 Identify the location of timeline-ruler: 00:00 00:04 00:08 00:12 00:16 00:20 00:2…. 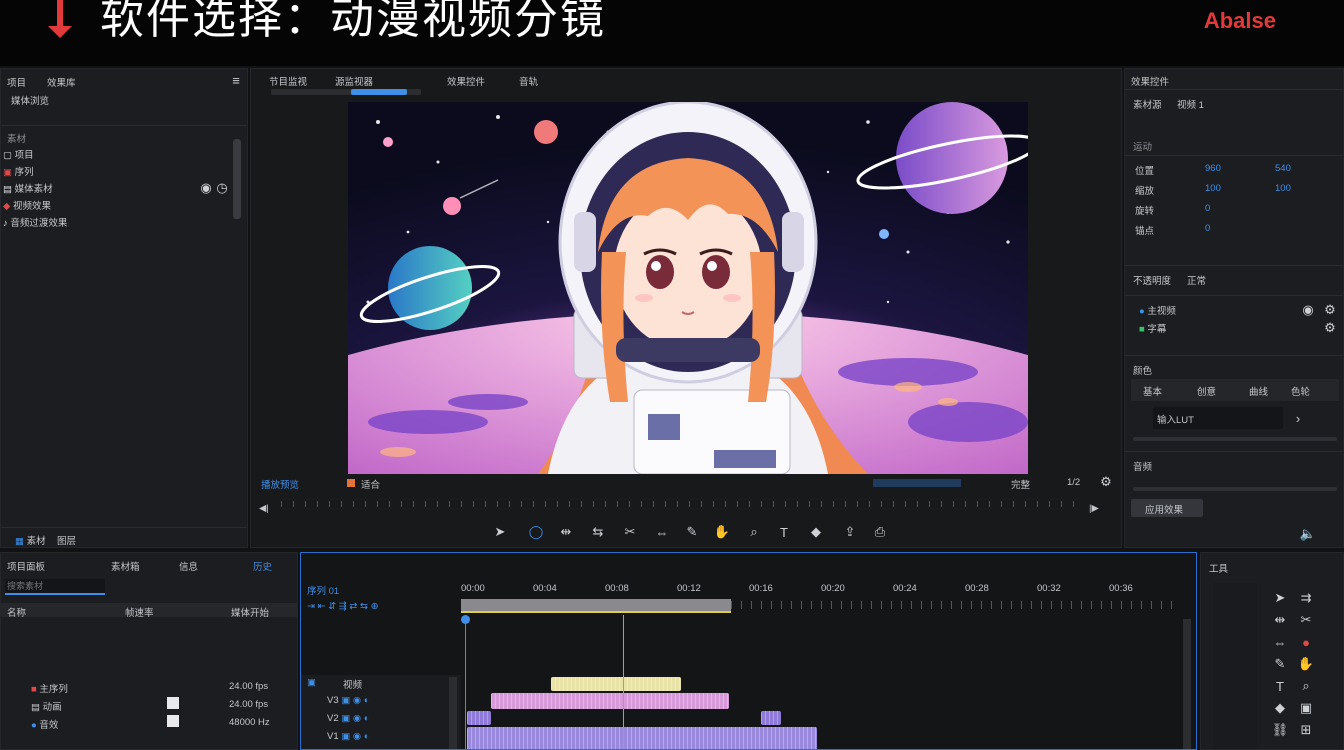
(821, 590).